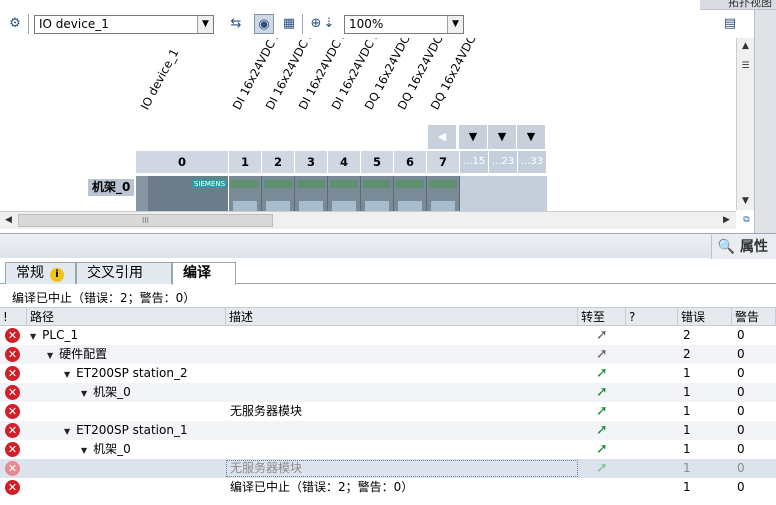 This screenshot has width=776, height=505. Describe the element at coordinates (329, 24) in the screenshot. I see `zoom-dropdown-icon: ⇣` at that location.